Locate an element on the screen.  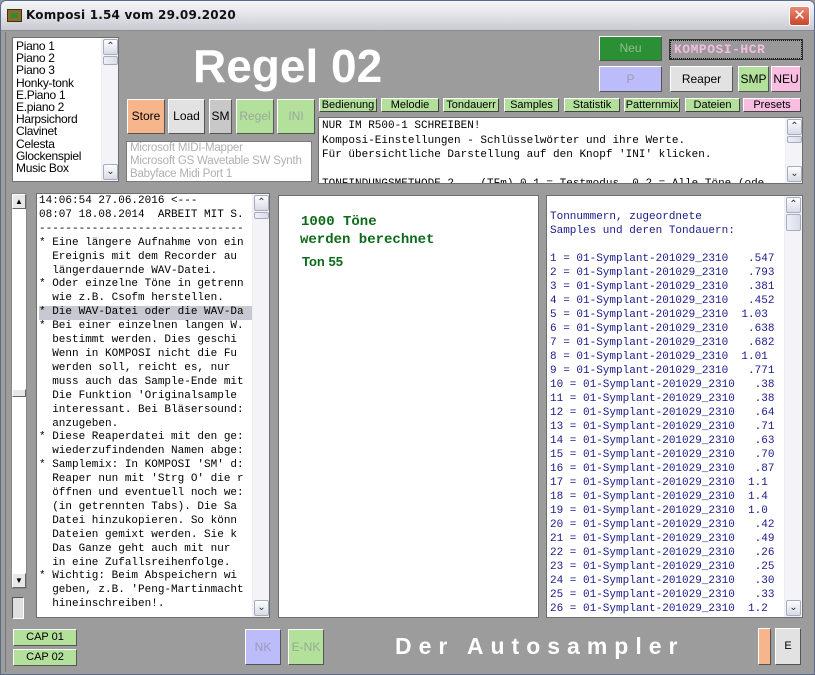
tab-tondauerr: Tondauerr is located at coordinates (471, 105).